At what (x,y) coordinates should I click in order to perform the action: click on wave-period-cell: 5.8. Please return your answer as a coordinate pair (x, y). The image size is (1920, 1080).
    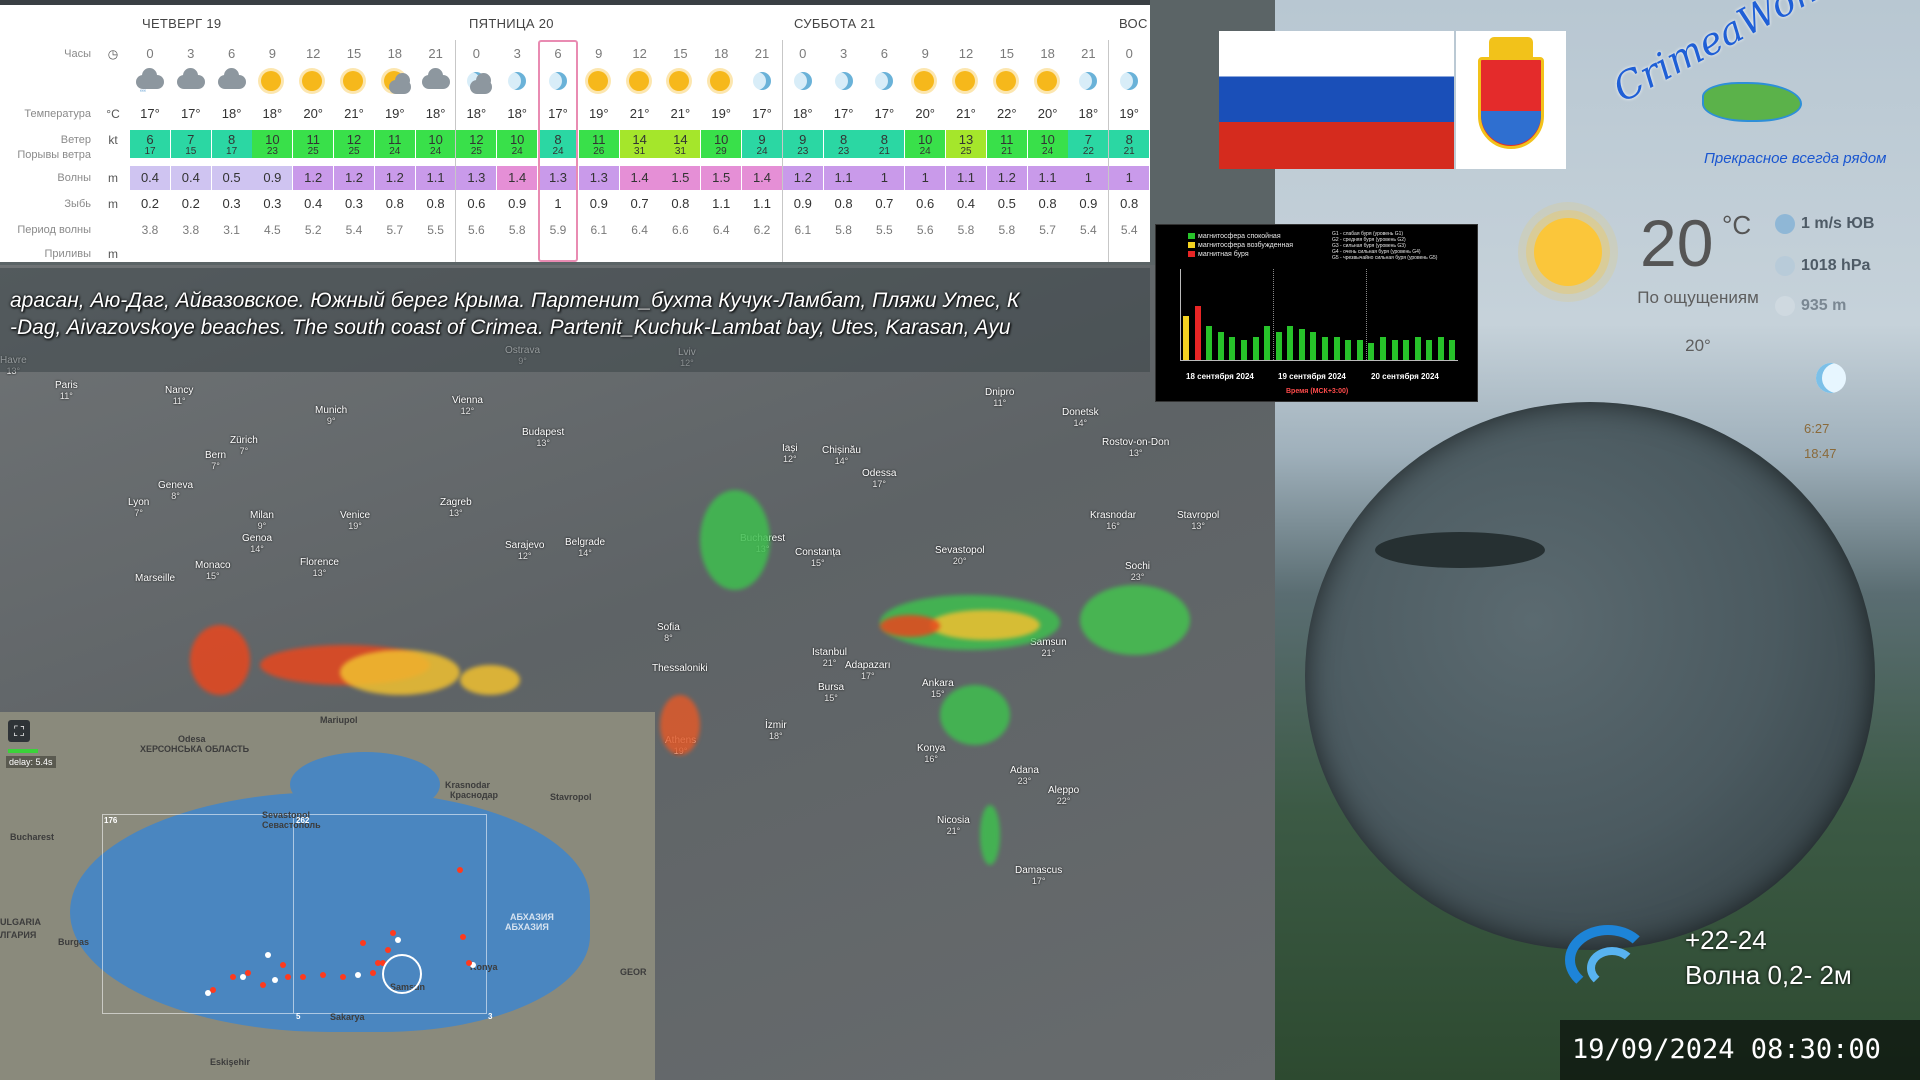
    Looking at the image, I should click on (843, 230).